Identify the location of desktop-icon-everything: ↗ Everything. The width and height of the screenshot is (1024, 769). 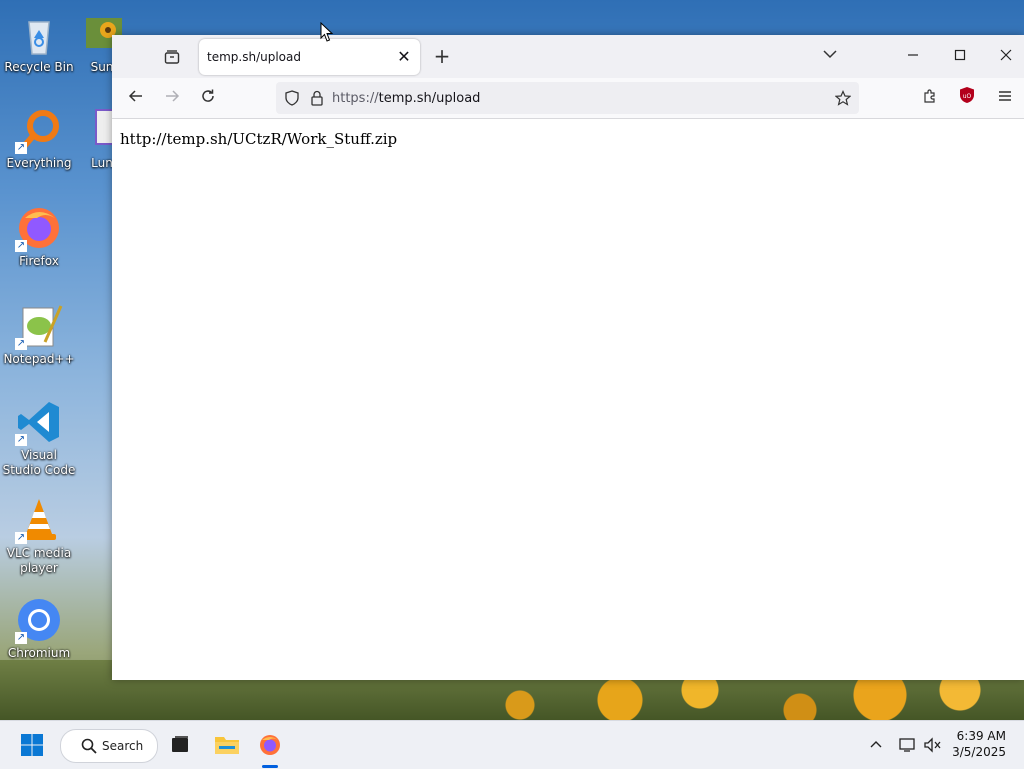
(39, 138).